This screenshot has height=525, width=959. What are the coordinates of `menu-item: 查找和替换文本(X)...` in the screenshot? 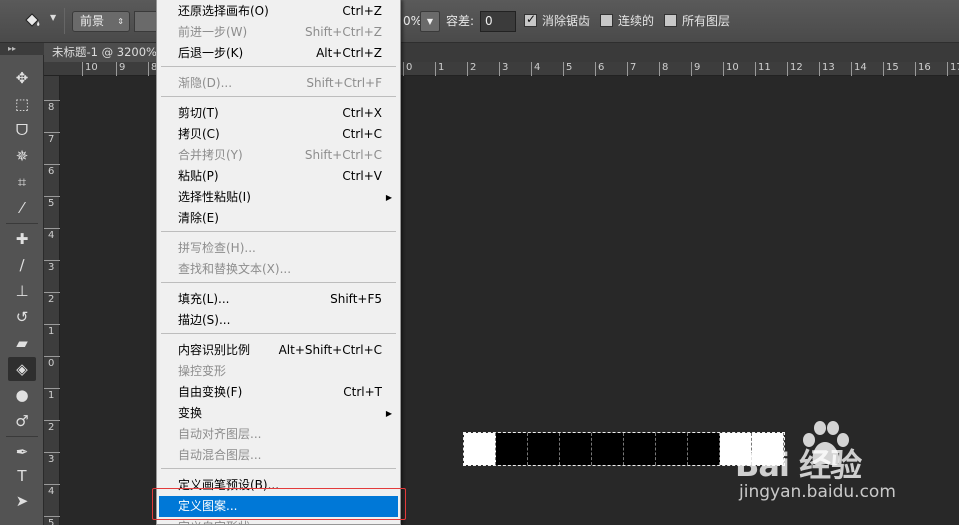 It's located at (278, 269).